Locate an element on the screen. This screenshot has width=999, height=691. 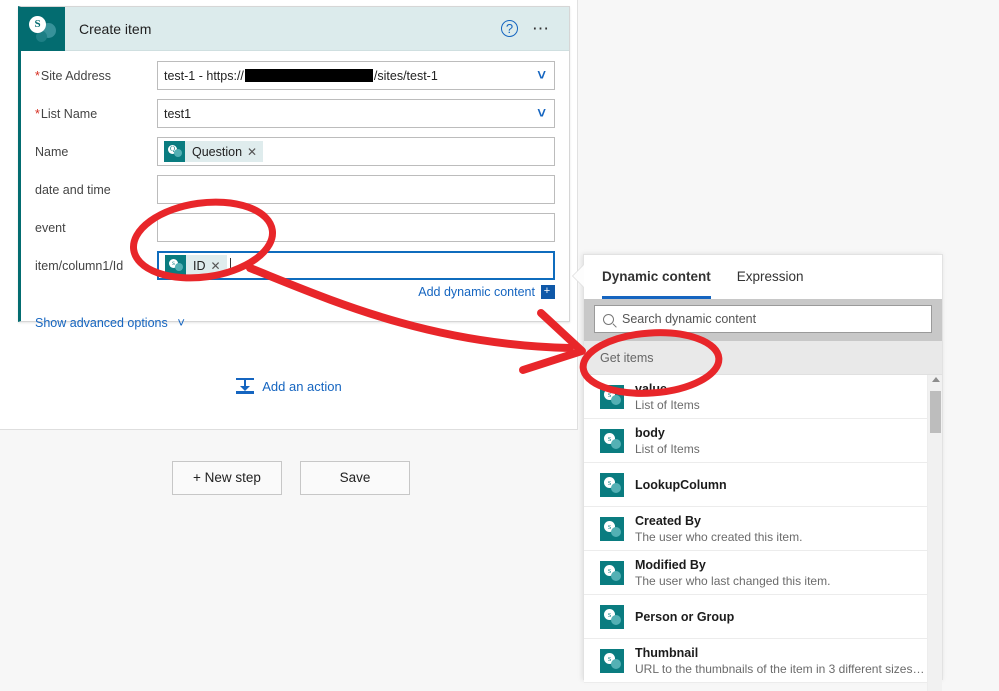
panel-callout-pointer is located at coordinates (578, 276).